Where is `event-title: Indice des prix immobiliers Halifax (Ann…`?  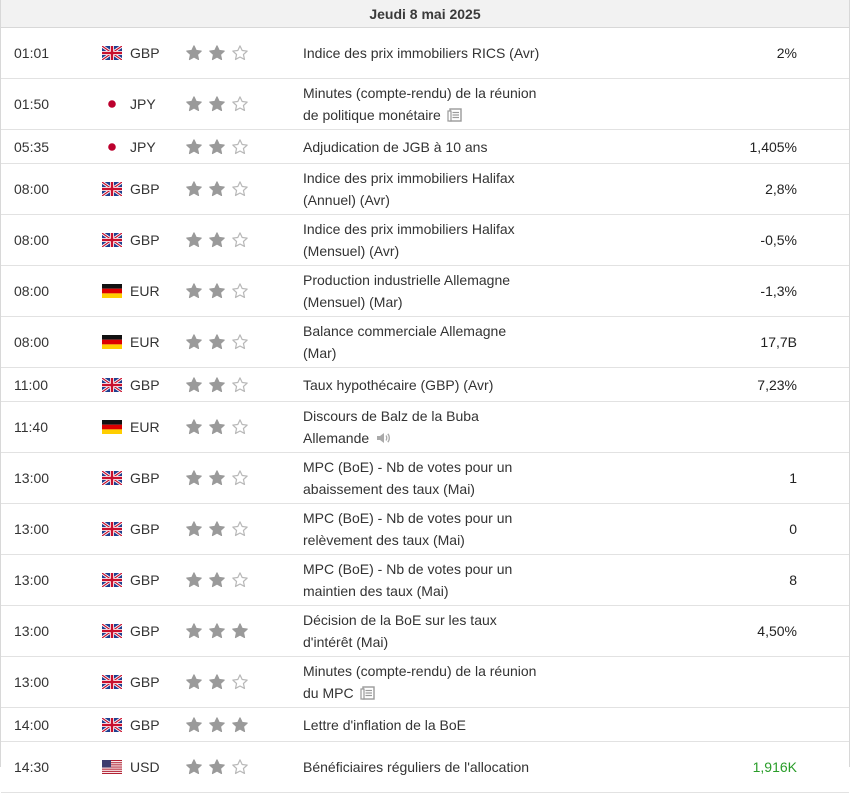 event-title: Indice des prix immobiliers Halifax (Ann… is located at coordinates (423, 189).